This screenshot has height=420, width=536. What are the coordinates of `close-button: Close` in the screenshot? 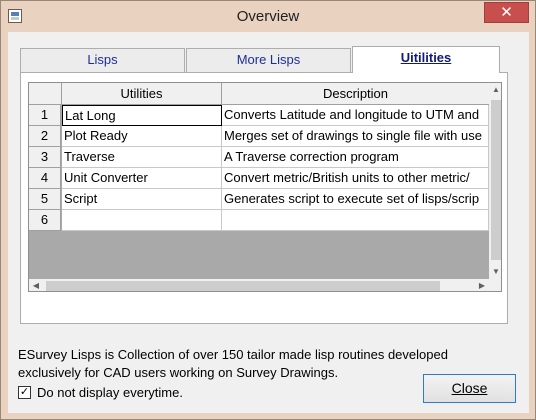 It's located at (469, 388).